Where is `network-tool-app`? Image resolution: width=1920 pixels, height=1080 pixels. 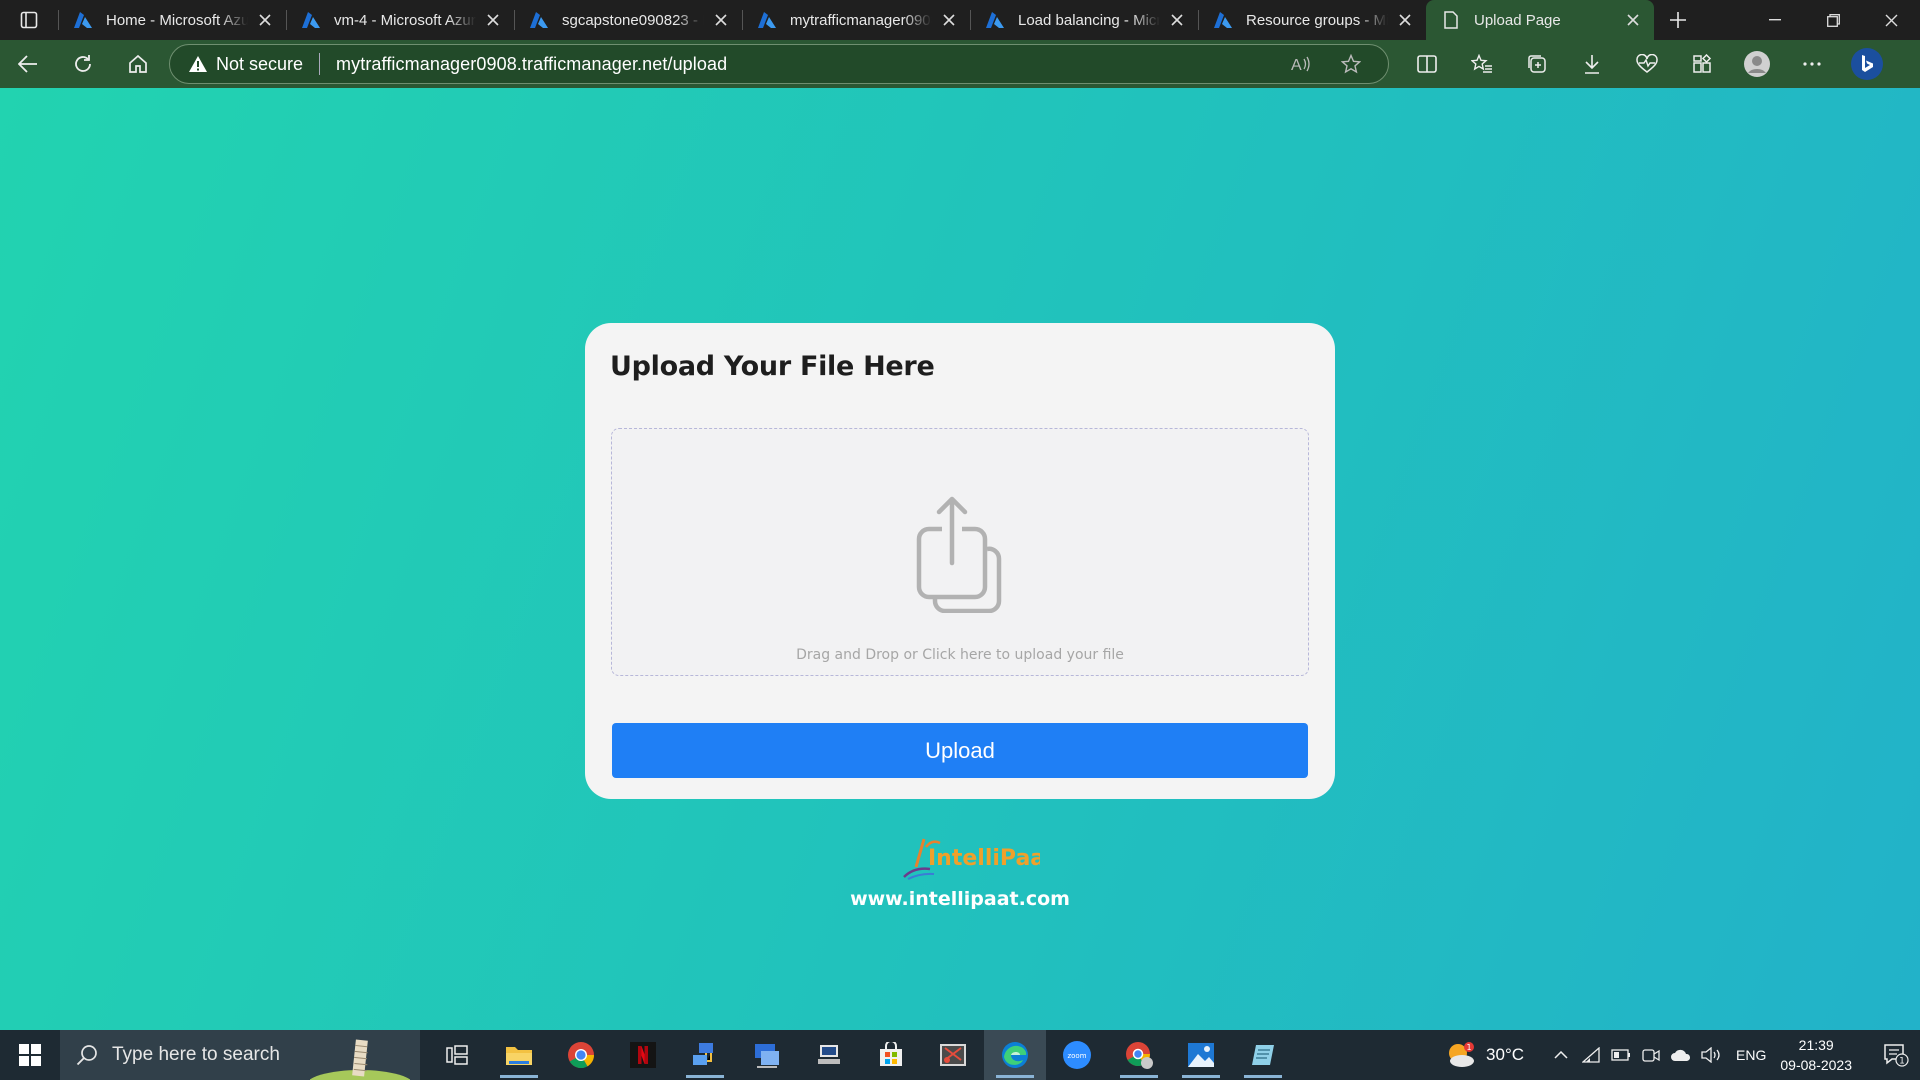
network-tool-app is located at coordinates (705, 1055).